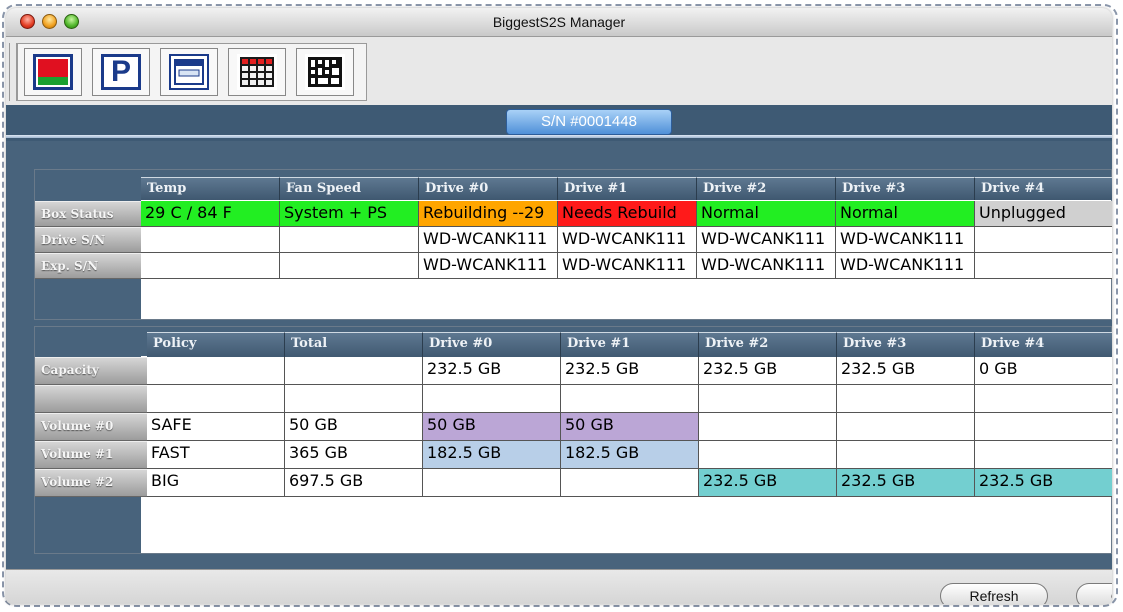 This screenshot has height=612, width=1123. I want to click on column-header-temp: Temp, so click(210, 188).